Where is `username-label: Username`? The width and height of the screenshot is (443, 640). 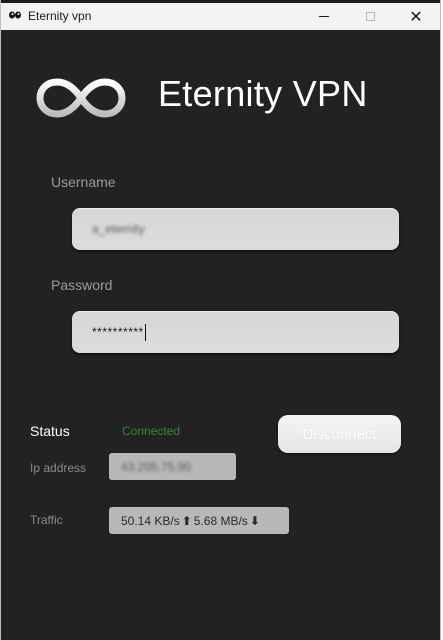
username-label: Username is located at coordinates (83, 182).